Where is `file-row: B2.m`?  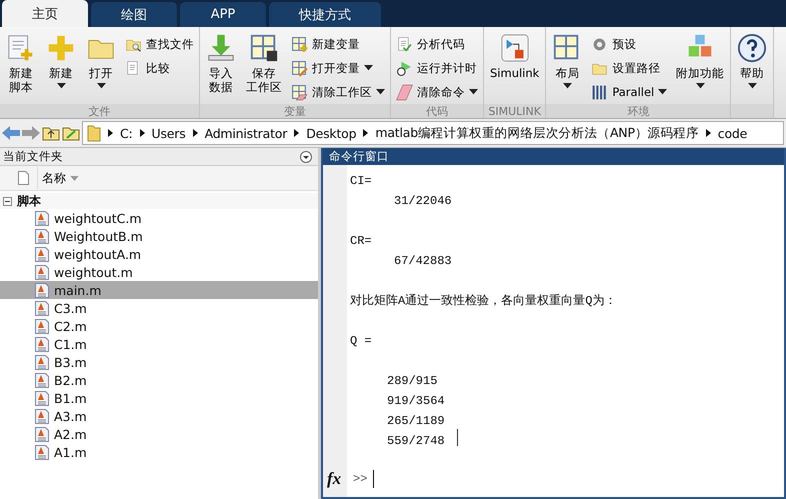 file-row: B2.m is located at coordinates (159, 380).